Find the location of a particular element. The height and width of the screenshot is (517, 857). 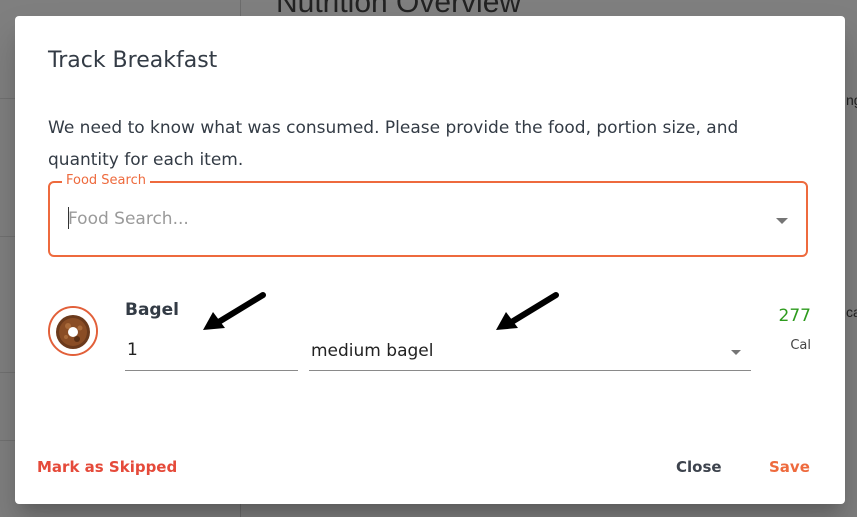

food-item-name: Bagel is located at coordinates (152, 310).